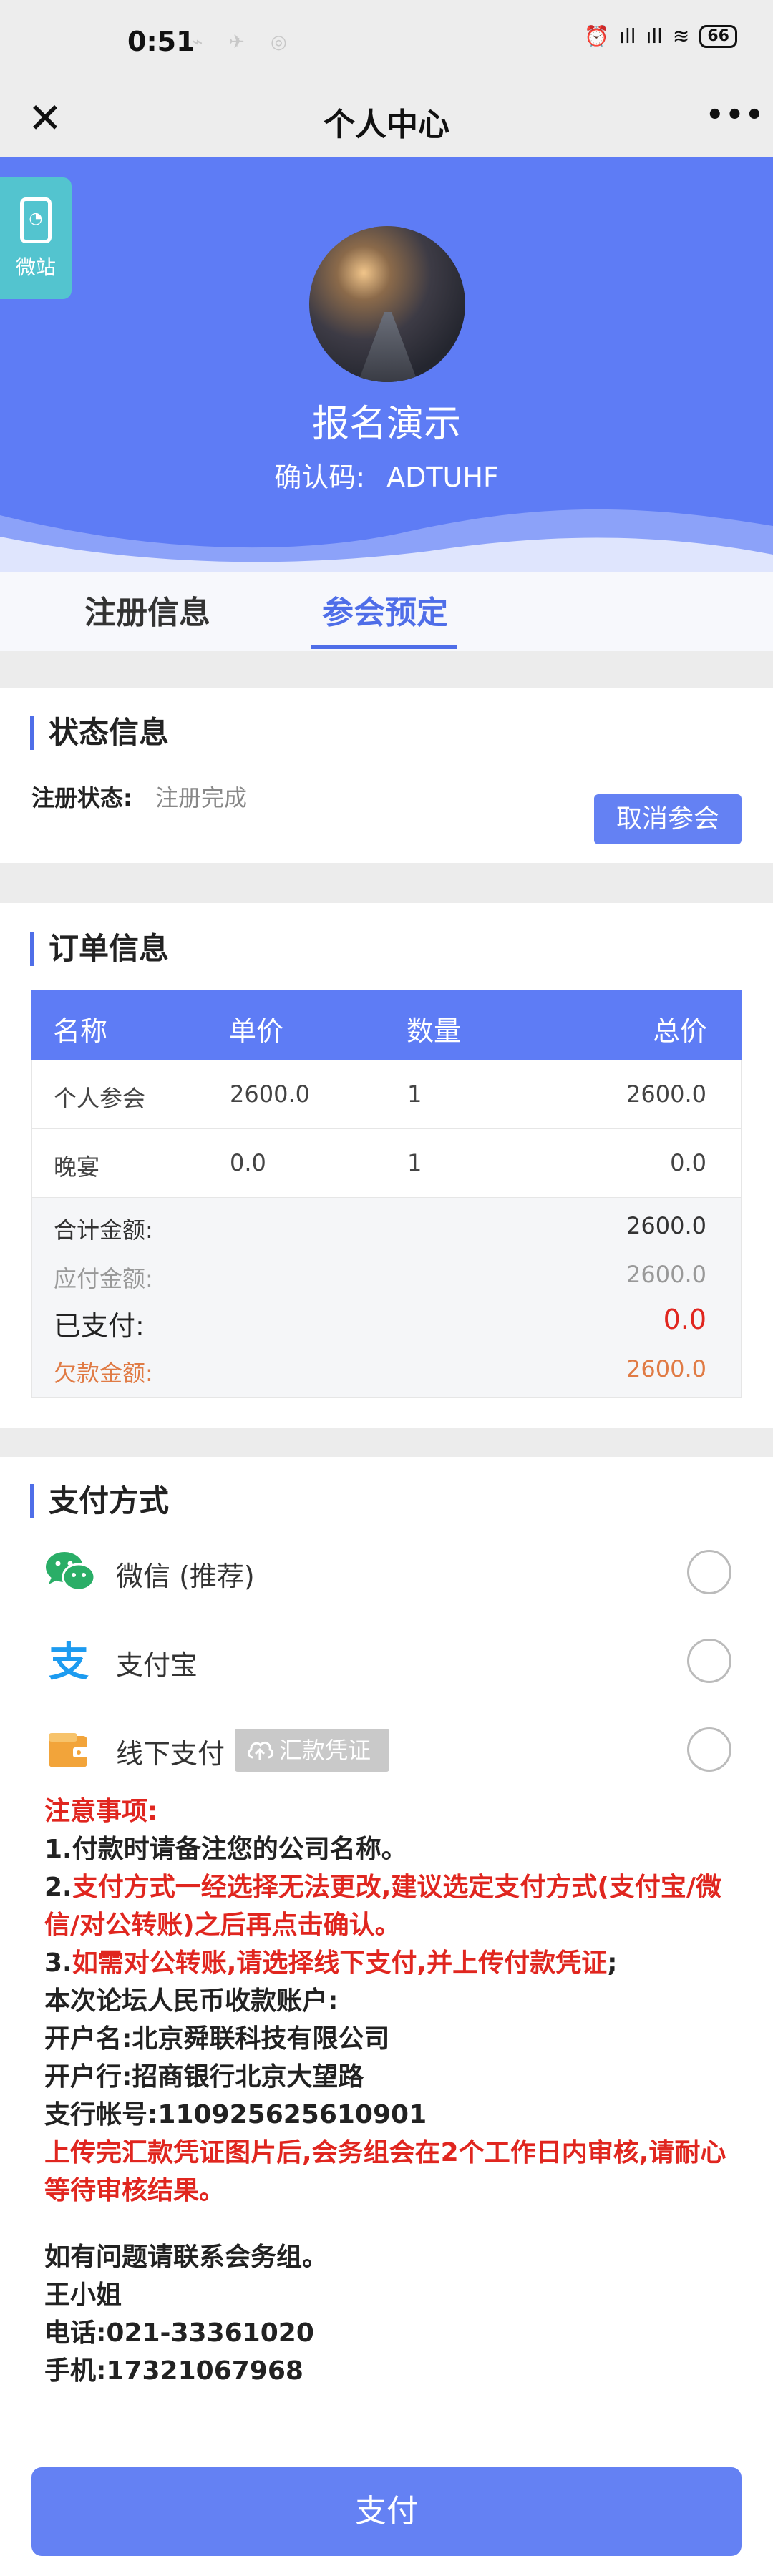 Image resolution: width=773 pixels, height=2576 pixels. I want to click on notes-line-1: 1.付款时请备注您的公司名称。, so click(225, 1849).